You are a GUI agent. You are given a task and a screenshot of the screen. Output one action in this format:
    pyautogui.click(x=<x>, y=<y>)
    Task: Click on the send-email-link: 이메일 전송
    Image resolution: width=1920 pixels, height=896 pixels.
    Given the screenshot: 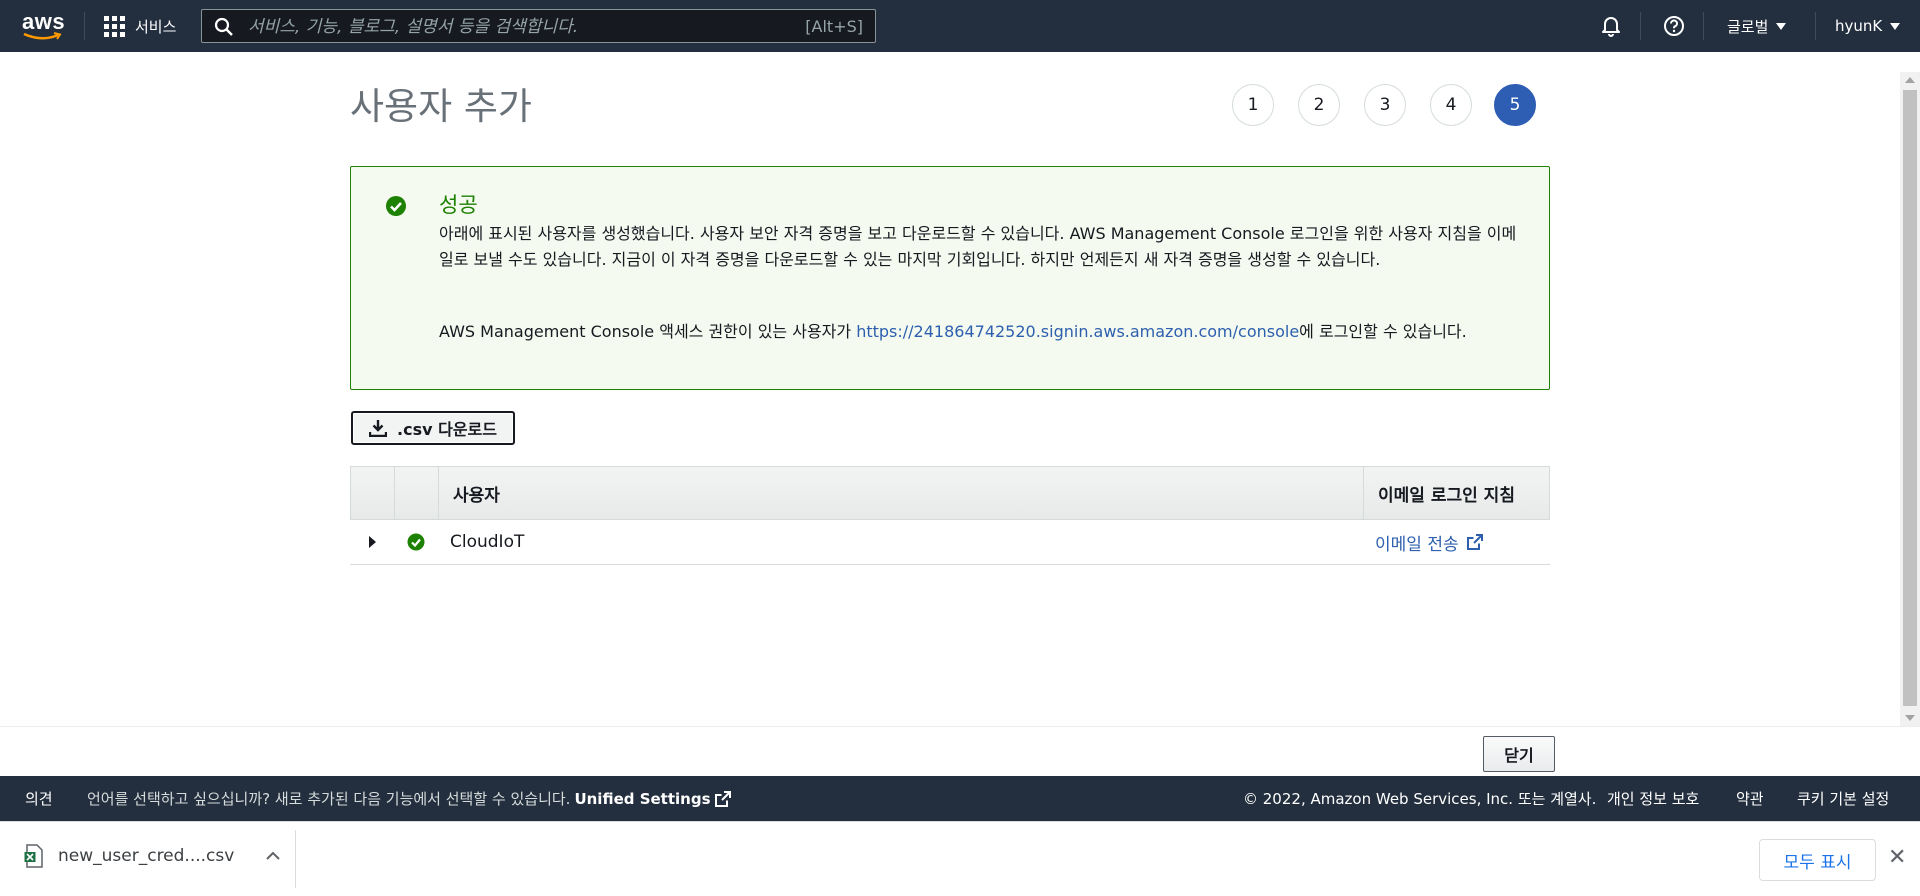 What is the action you would take?
    pyautogui.click(x=1429, y=542)
    